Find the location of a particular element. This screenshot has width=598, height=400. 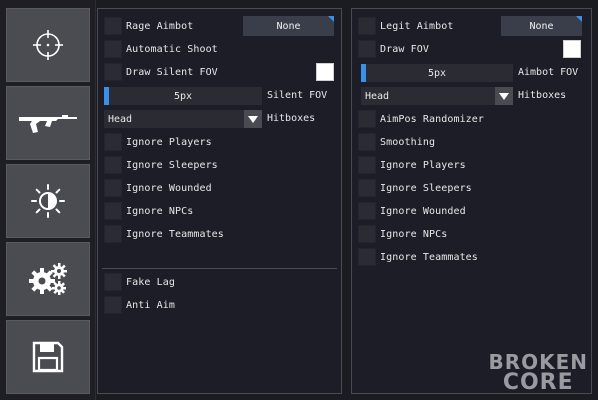

right-ignore-wounded-label: Ignore Wounded is located at coordinates (423, 211).